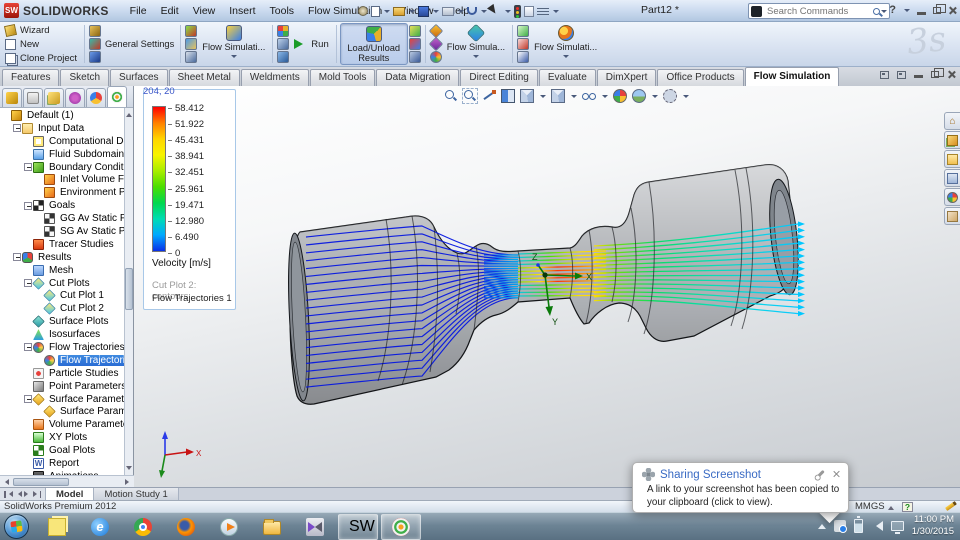 The width and height of the screenshot is (960, 540). Describe the element at coordinates (626, 77) in the screenshot. I see `tab-dimxpert: DimXpert` at that location.